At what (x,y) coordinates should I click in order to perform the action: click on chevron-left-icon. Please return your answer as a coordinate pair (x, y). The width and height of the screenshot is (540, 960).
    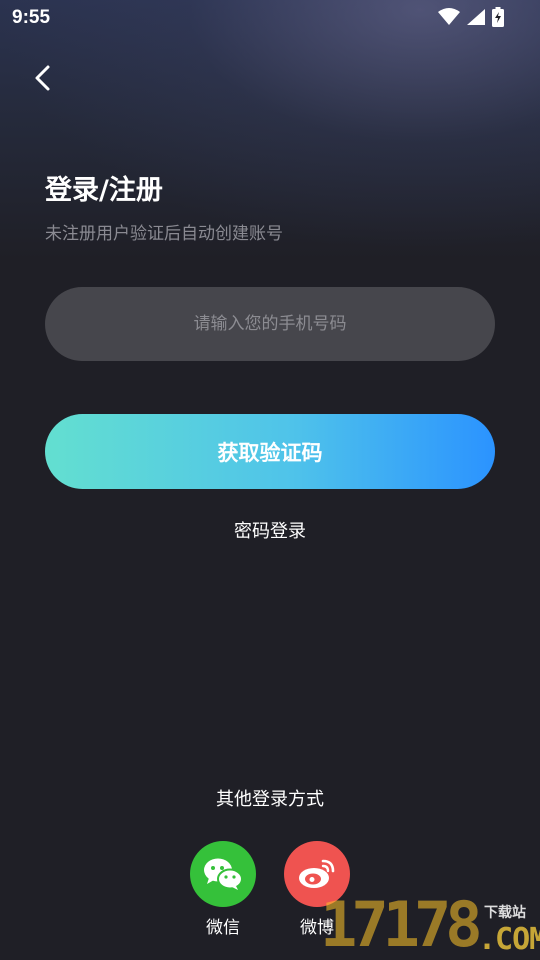
    Looking at the image, I should click on (42, 78).